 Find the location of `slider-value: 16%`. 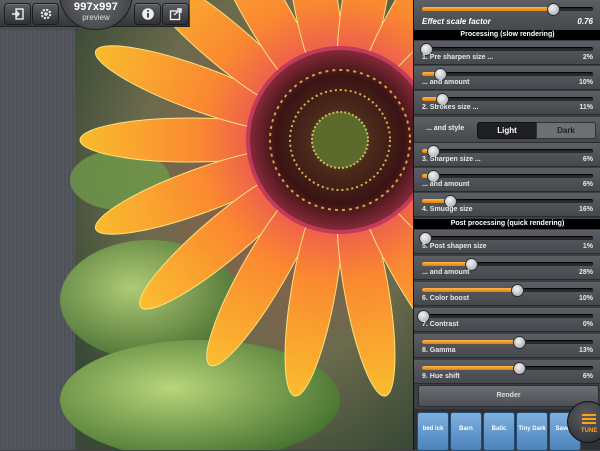

slider-value: 16% is located at coordinates (585, 209).